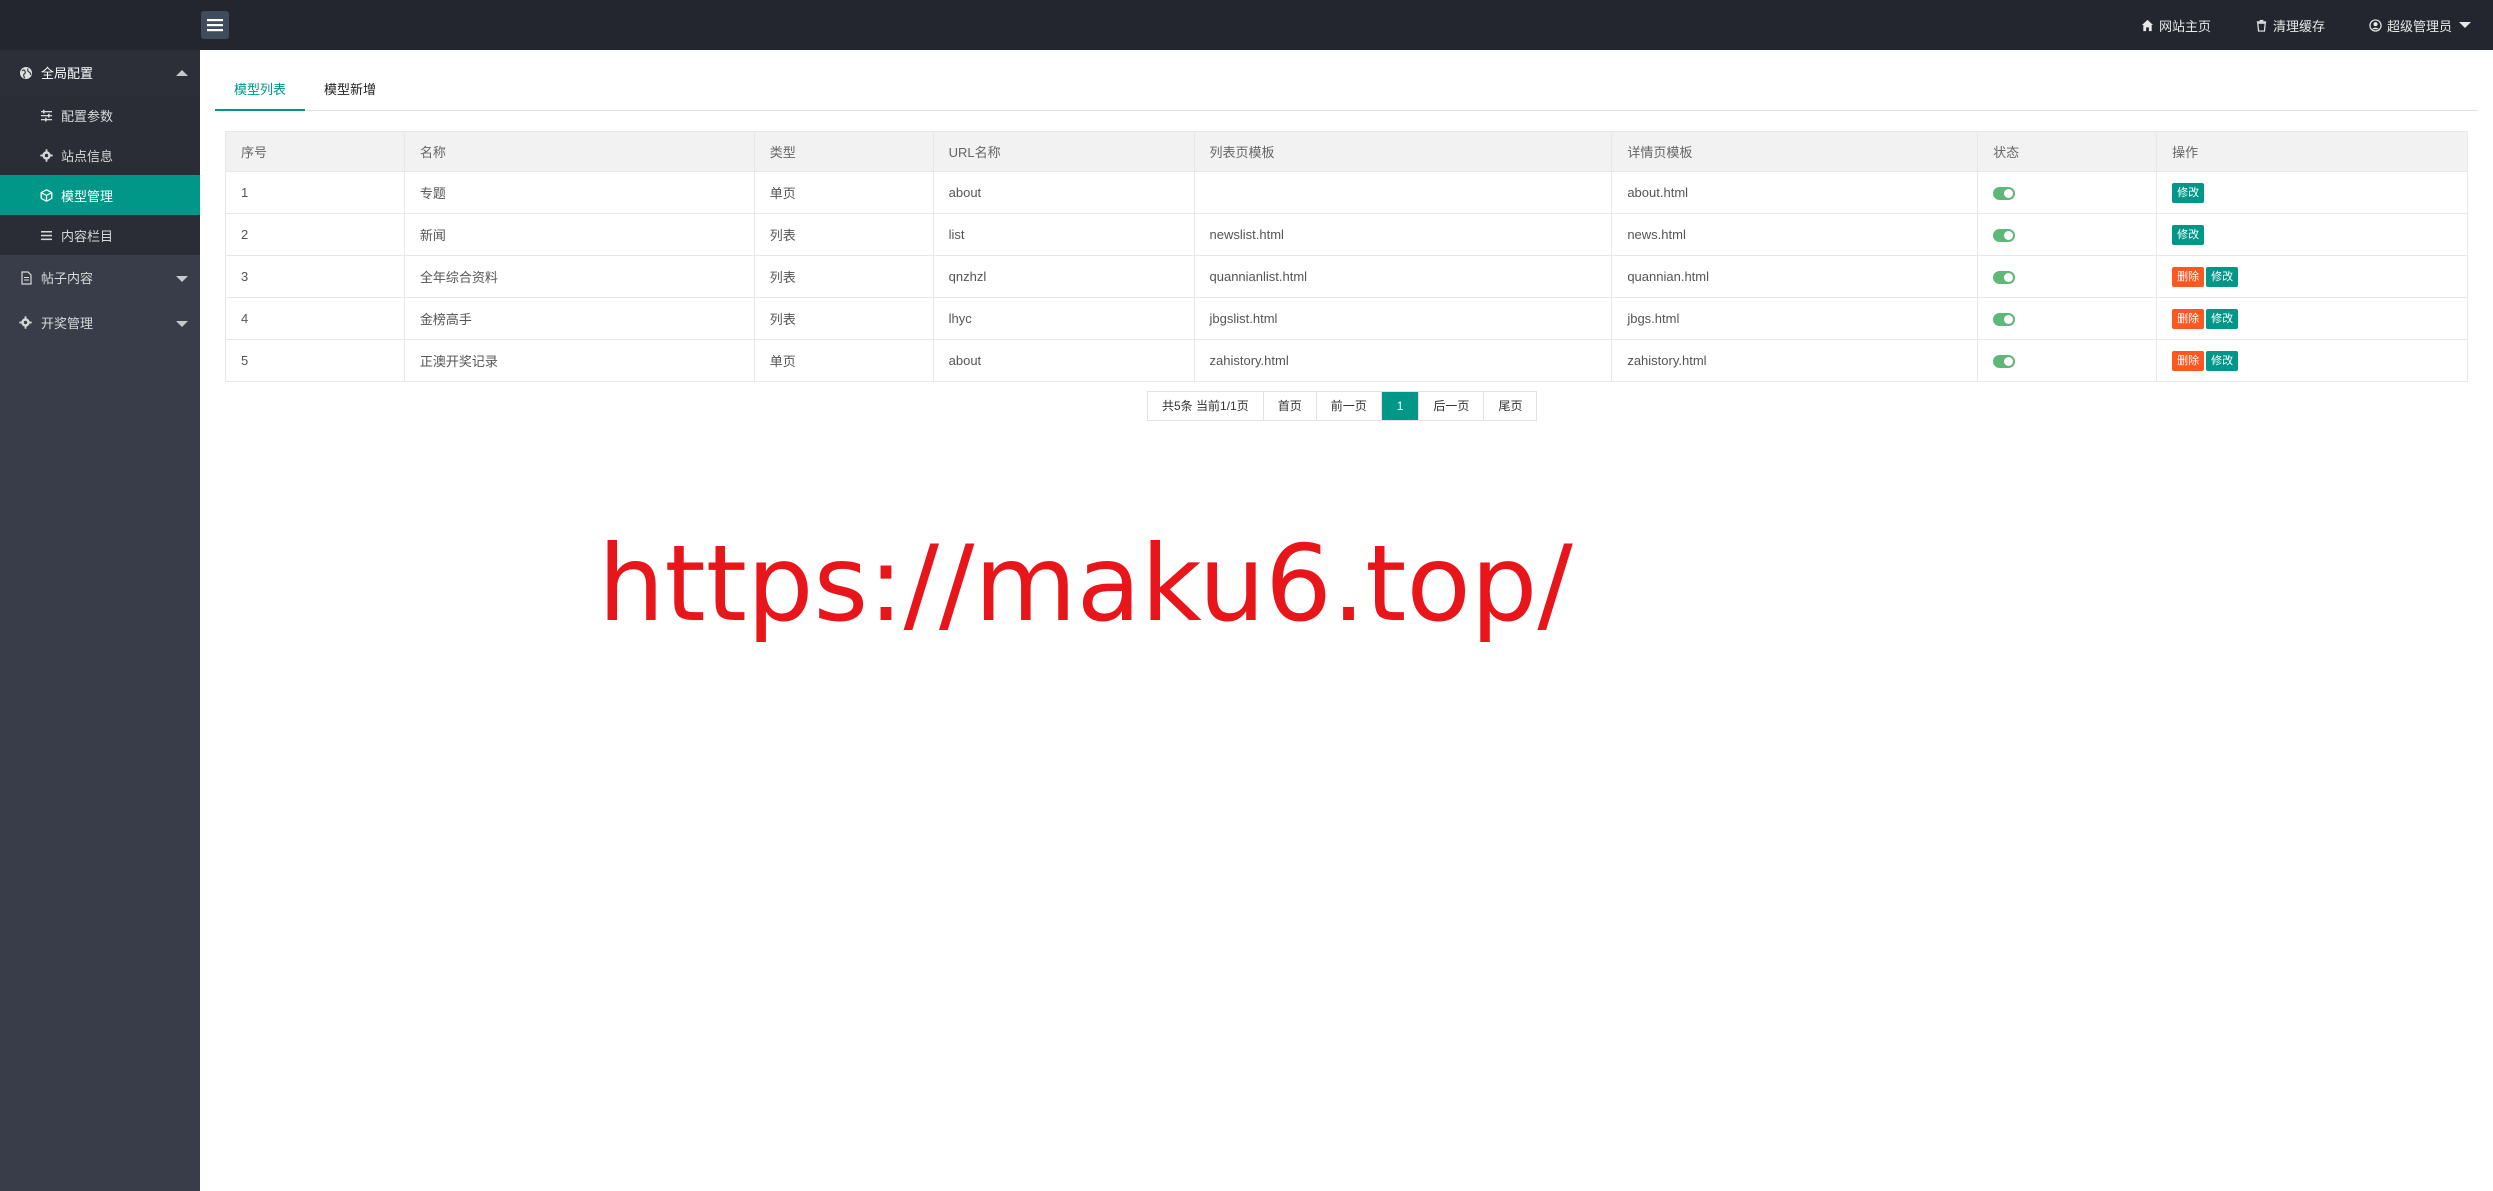  I want to click on sidebar-item-label: 站点信息, so click(87, 156).